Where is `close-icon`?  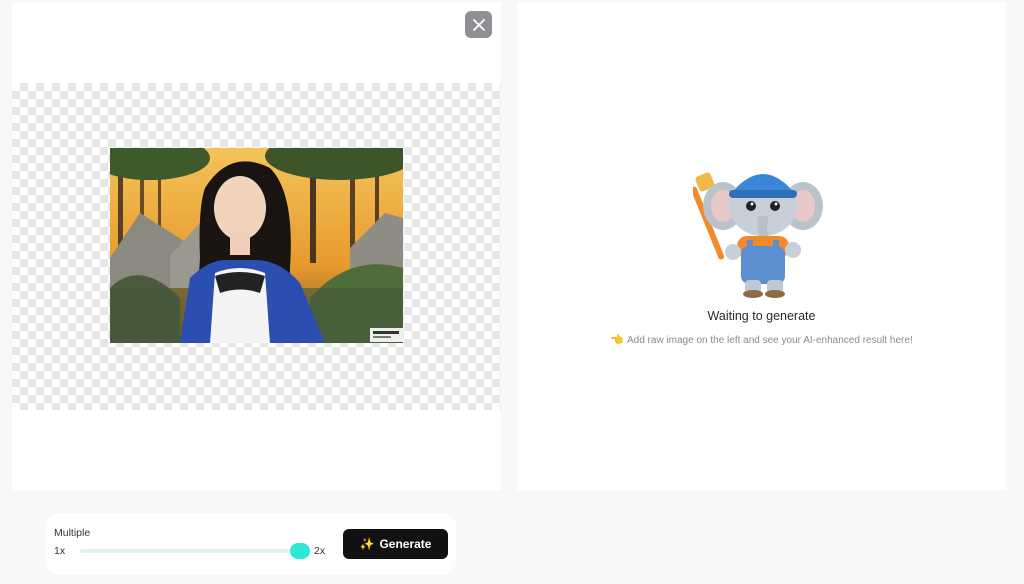
close-icon is located at coordinates (478, 24).